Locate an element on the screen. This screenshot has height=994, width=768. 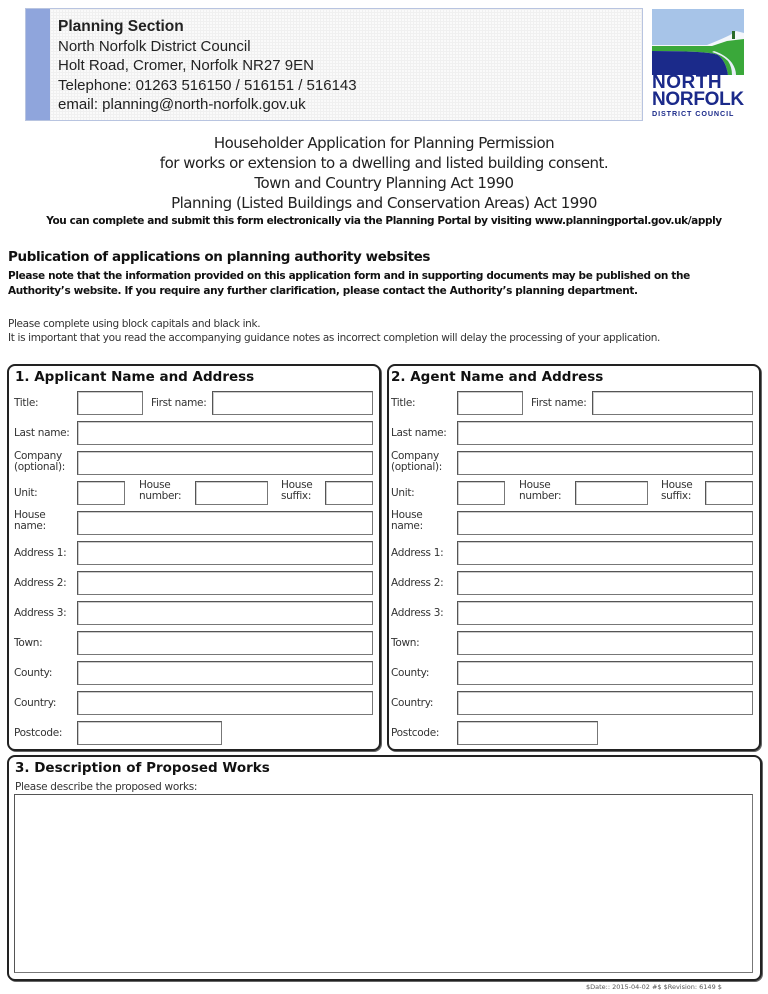
applicant-first-name-field is located at coordinates (292, 403).